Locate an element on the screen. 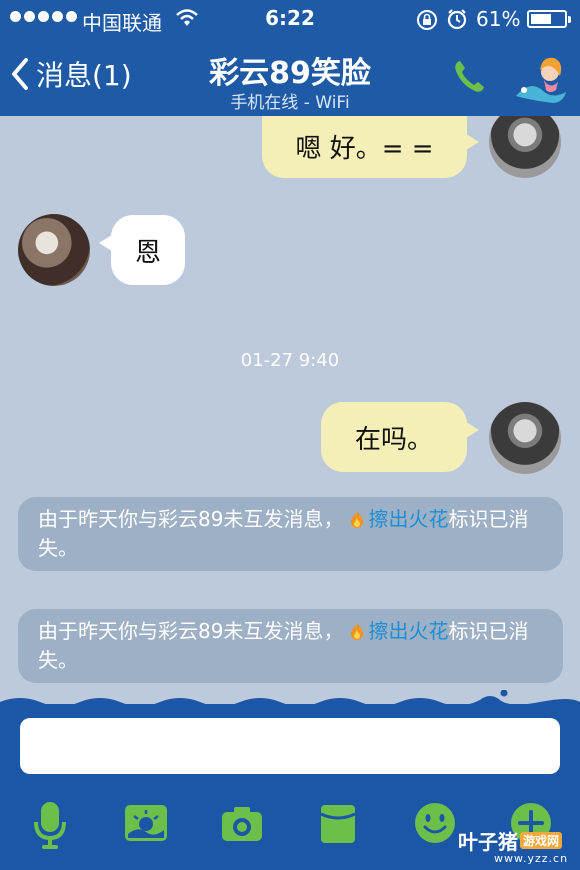 The height and width of the screenshot is (870, 580). contact-avatar is located at coordinates (54, 250).